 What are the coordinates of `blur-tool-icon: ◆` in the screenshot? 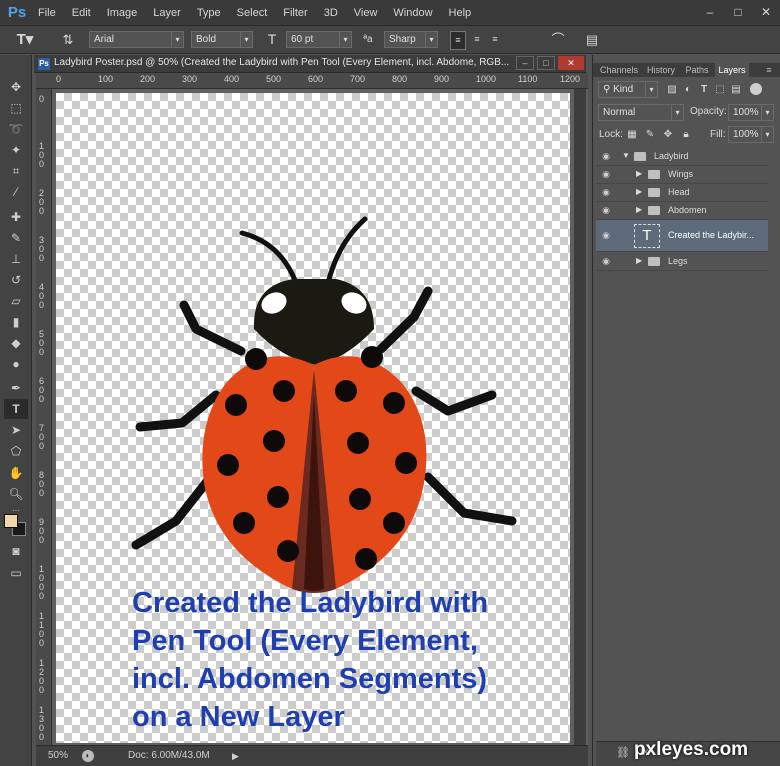 It's located at (16, 343).